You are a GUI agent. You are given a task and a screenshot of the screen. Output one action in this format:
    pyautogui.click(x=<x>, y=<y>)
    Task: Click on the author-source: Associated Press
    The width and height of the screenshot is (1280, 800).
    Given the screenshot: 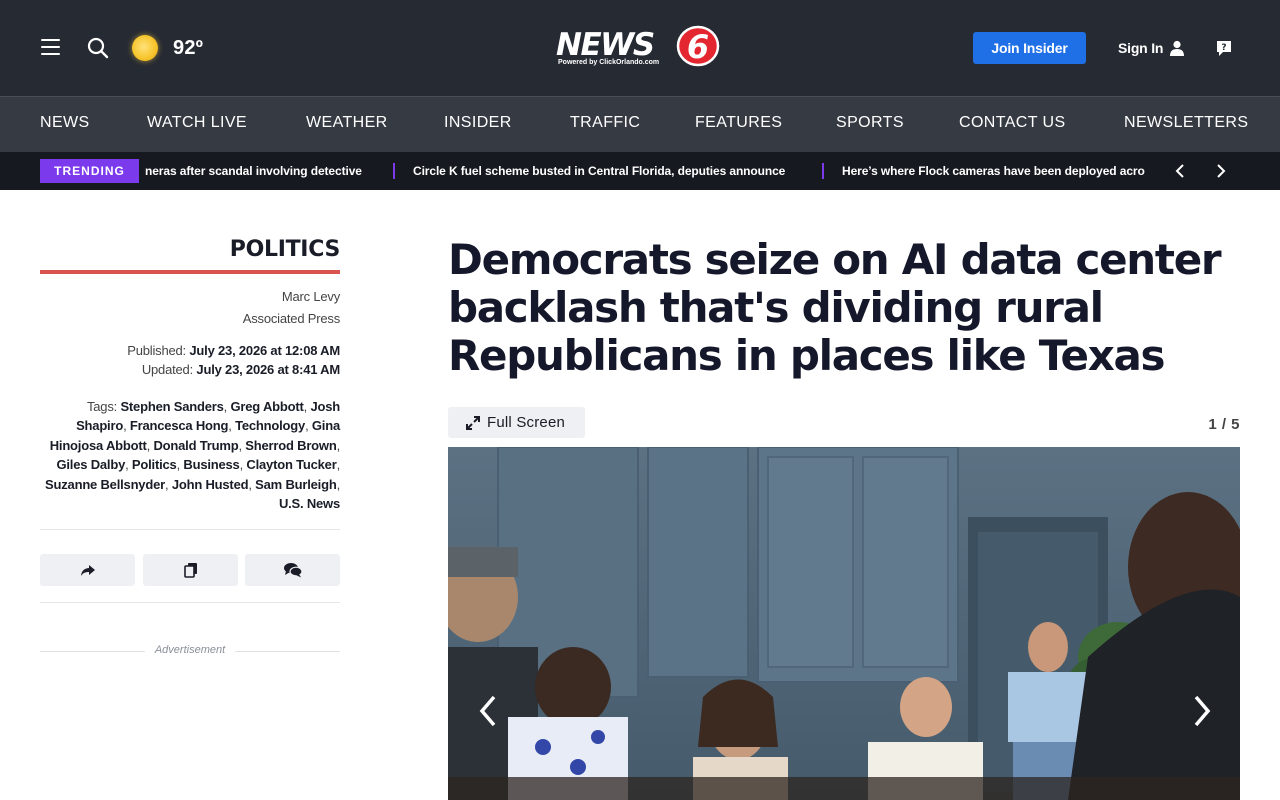 What is the action you would take?
    pyautogui.click(x=291, y=318)
    